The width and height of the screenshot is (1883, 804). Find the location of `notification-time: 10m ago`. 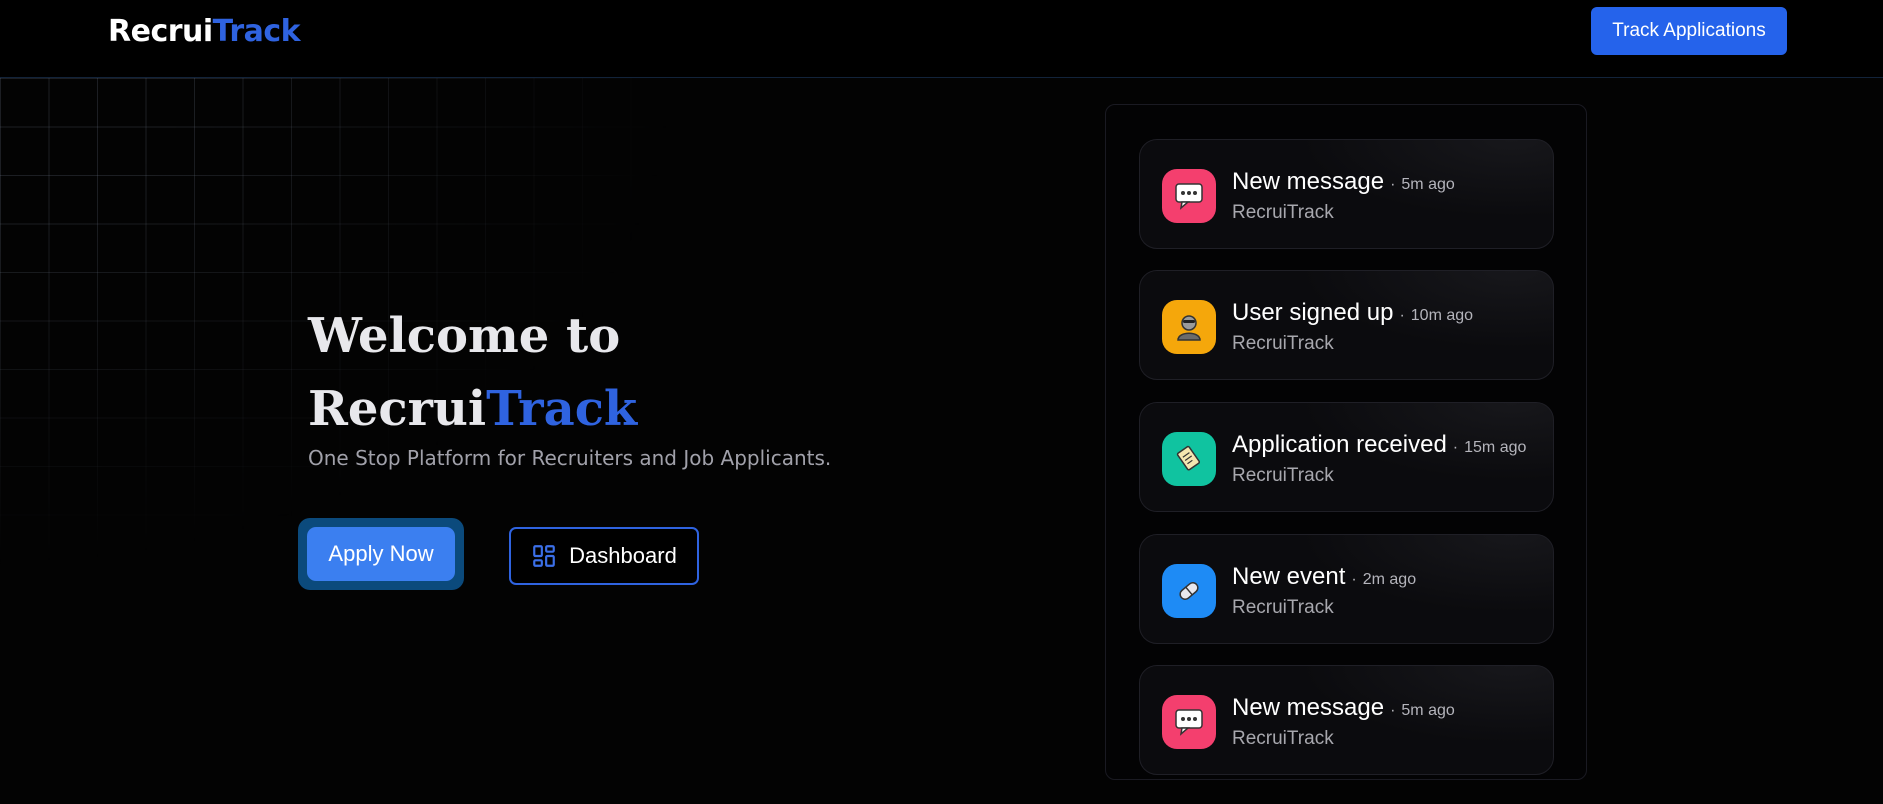

notification-time: 10m ago is located at coordinates (1442, 315).